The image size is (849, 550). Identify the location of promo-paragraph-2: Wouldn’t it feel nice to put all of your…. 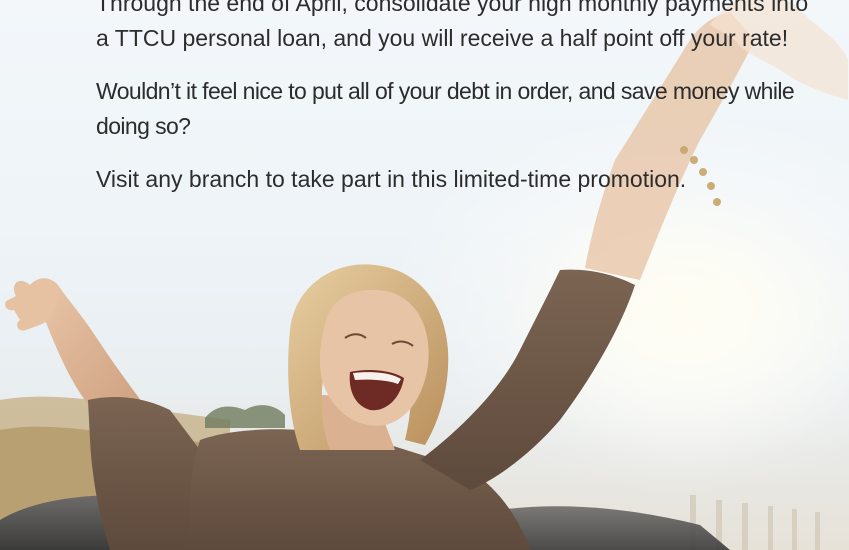
(445, 108).